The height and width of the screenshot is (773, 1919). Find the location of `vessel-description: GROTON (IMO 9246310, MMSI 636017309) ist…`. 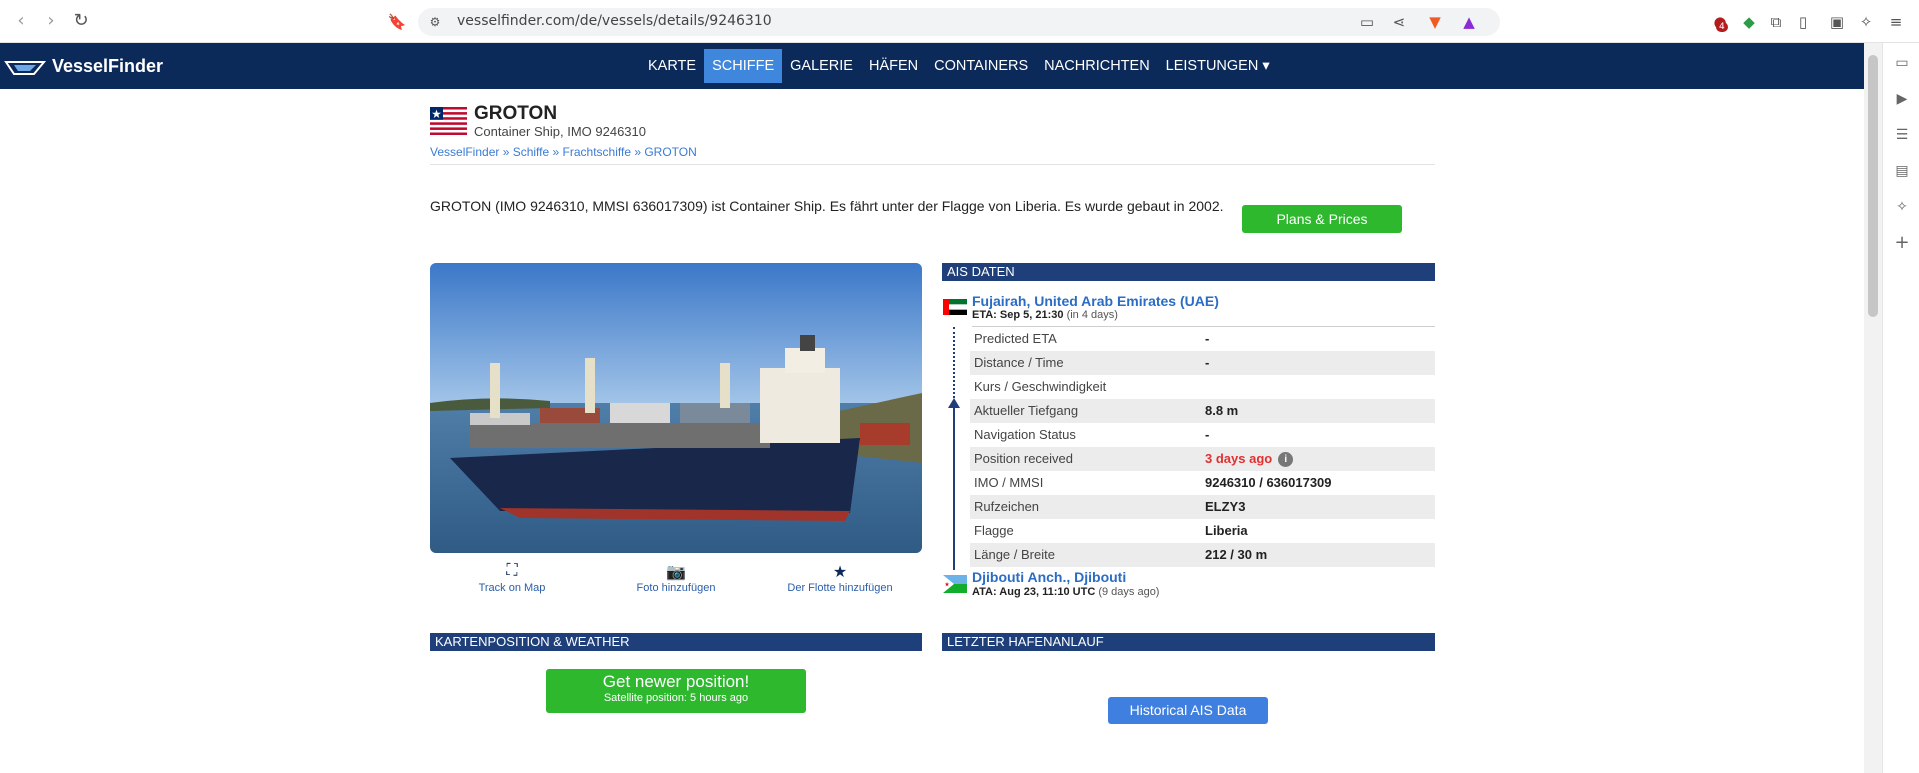

vessel-description: GROTON (IMO 9246310, MMSI 636017309) ist… is located at coordinates (827, 206).